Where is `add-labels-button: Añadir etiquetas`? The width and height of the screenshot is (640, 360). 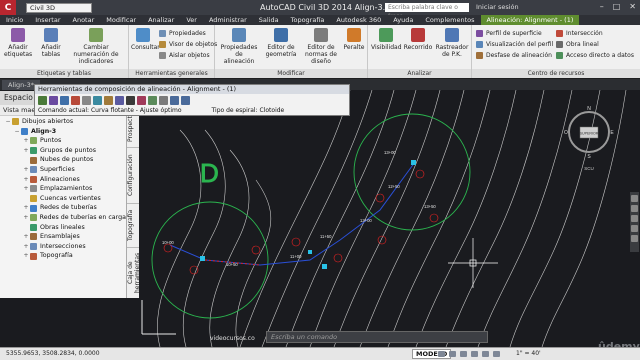
add-labels-button: Añadir etiquetas is located at coordinates (18, 43).